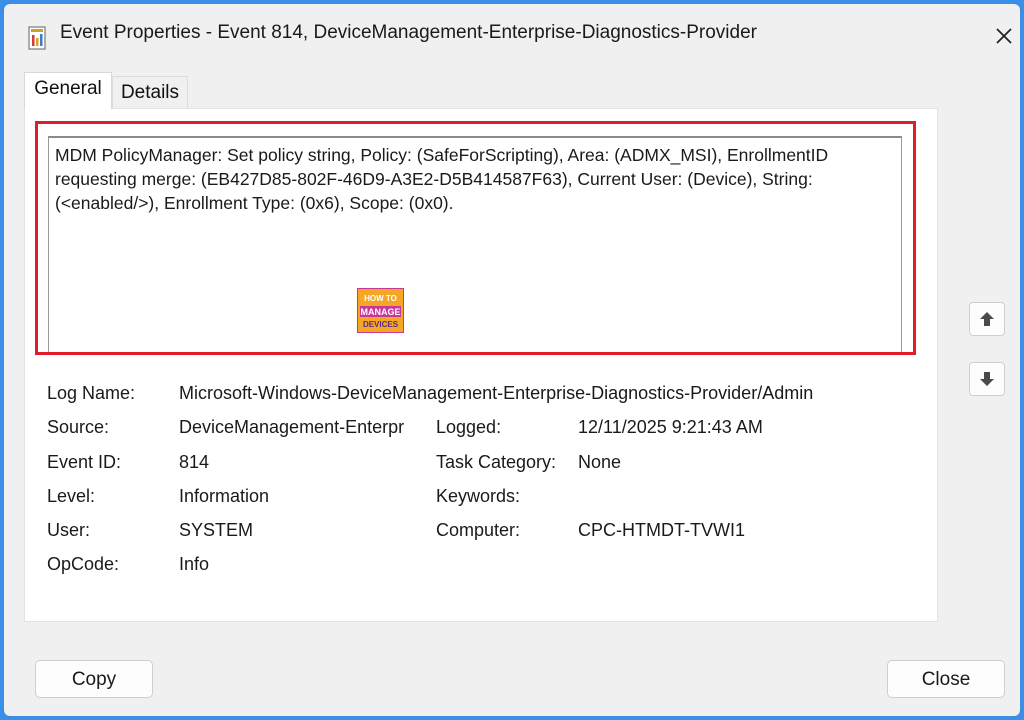  What do you see at coordinates (380, 298) in the screenshot?
I see `logo-line-1: HOW TO` at bounding box center [380, 298].